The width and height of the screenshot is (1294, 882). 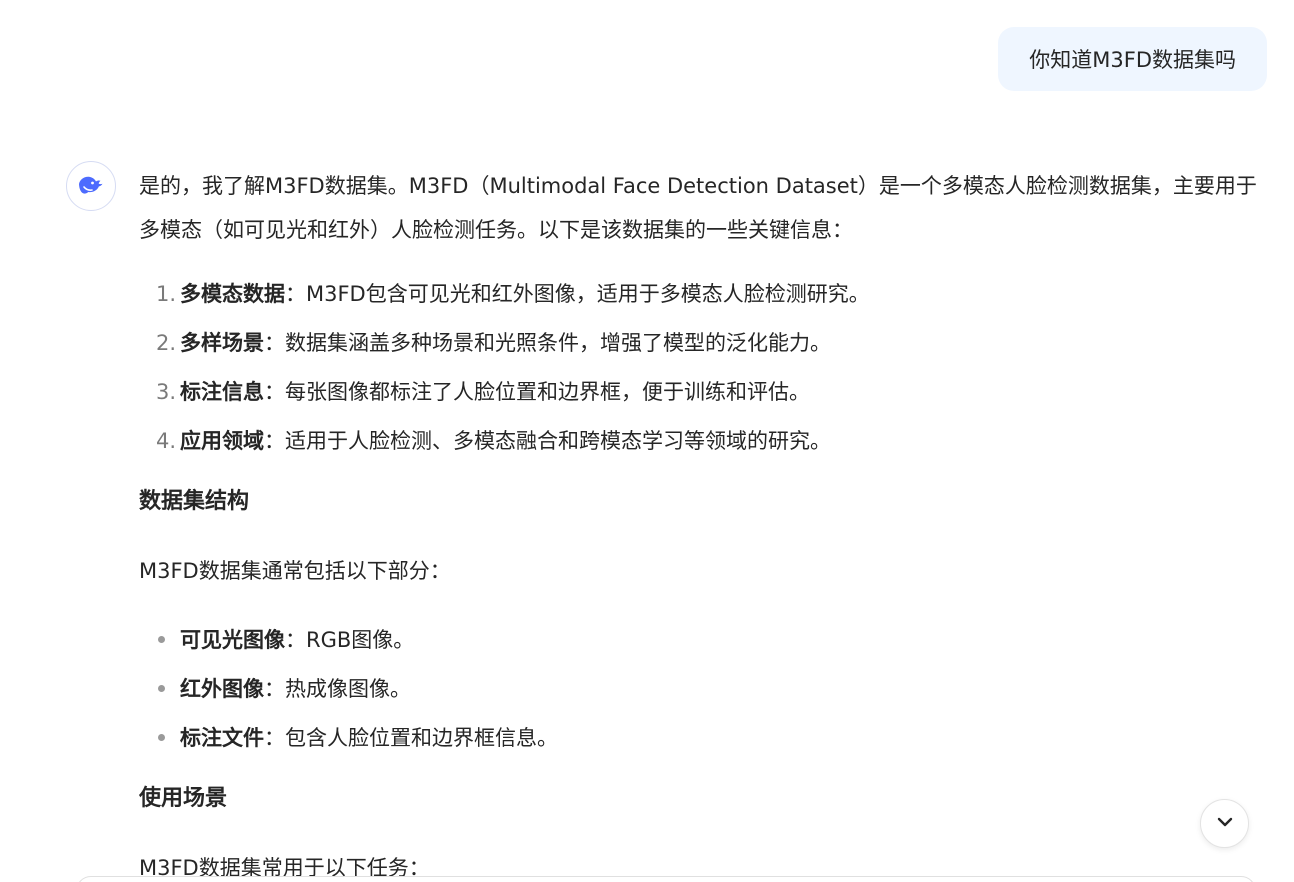 I want to click on list-item: 红外图像 ：热成像图像。, so click(x=701, y=688).